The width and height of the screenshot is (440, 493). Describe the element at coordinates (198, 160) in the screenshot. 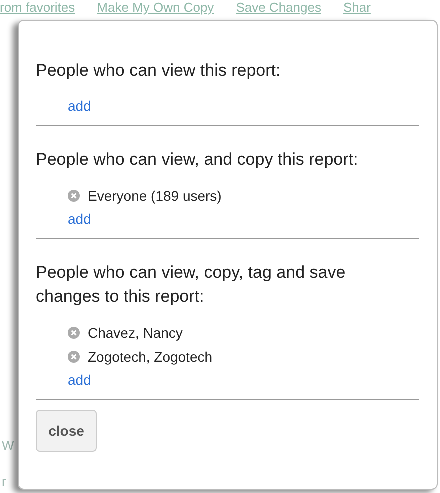

I see `section-heading: People who can view, and copy this report:` at that location.